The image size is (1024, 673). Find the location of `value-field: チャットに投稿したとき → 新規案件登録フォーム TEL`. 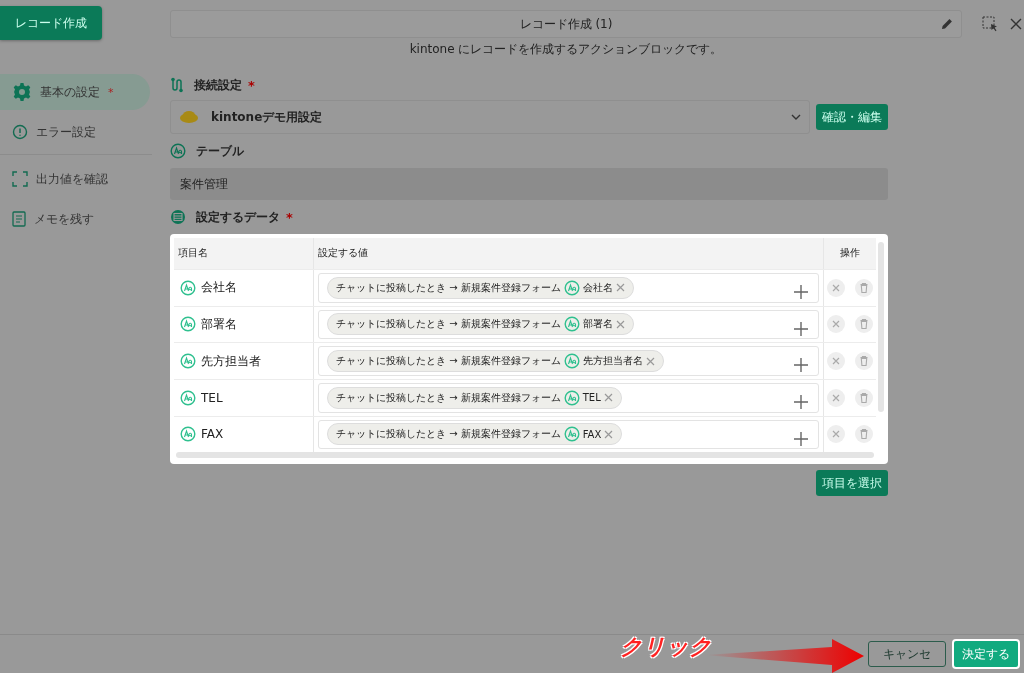

value-field: チャットに投稿したとき → 新規案件登録フォーム TEL is located at coordinates (568, 397).